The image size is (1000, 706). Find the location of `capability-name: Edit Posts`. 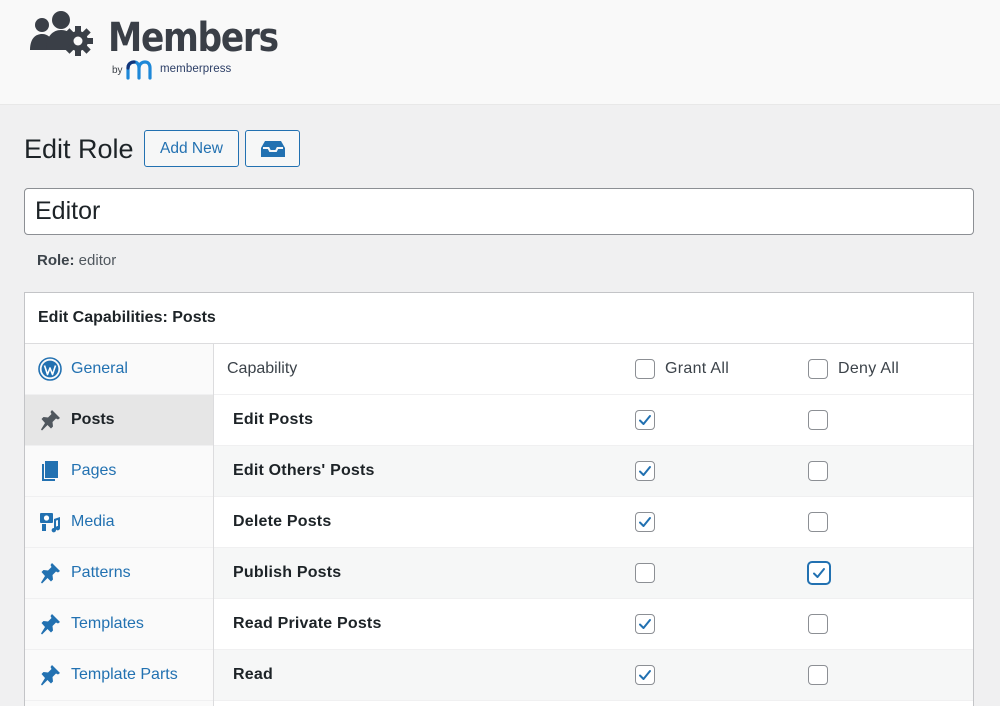

capability-name: Edit Posts is located at coordinates (273, 419).